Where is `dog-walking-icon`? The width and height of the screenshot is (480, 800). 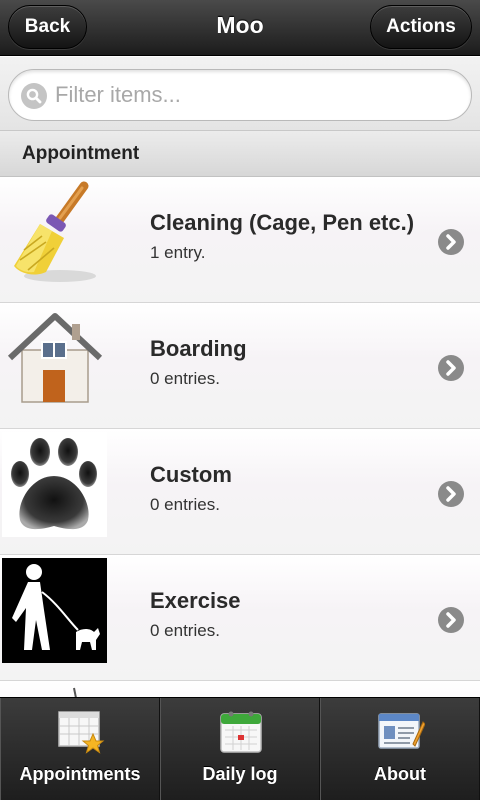 dog-walking-icon is located at coordinates (54, 610).